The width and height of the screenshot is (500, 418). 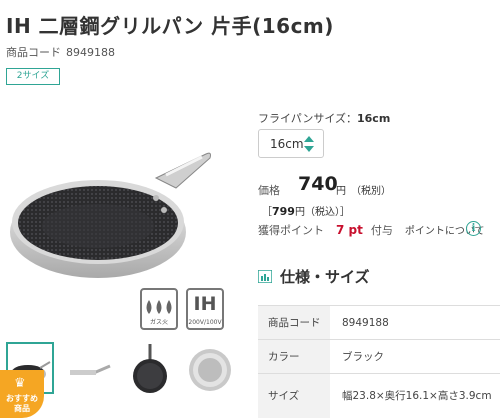 What do you see at coordinates (205, 322) in the screenshot?
I see `ih-voltage-label: 200V/100V` at bounding box center [205, 322].